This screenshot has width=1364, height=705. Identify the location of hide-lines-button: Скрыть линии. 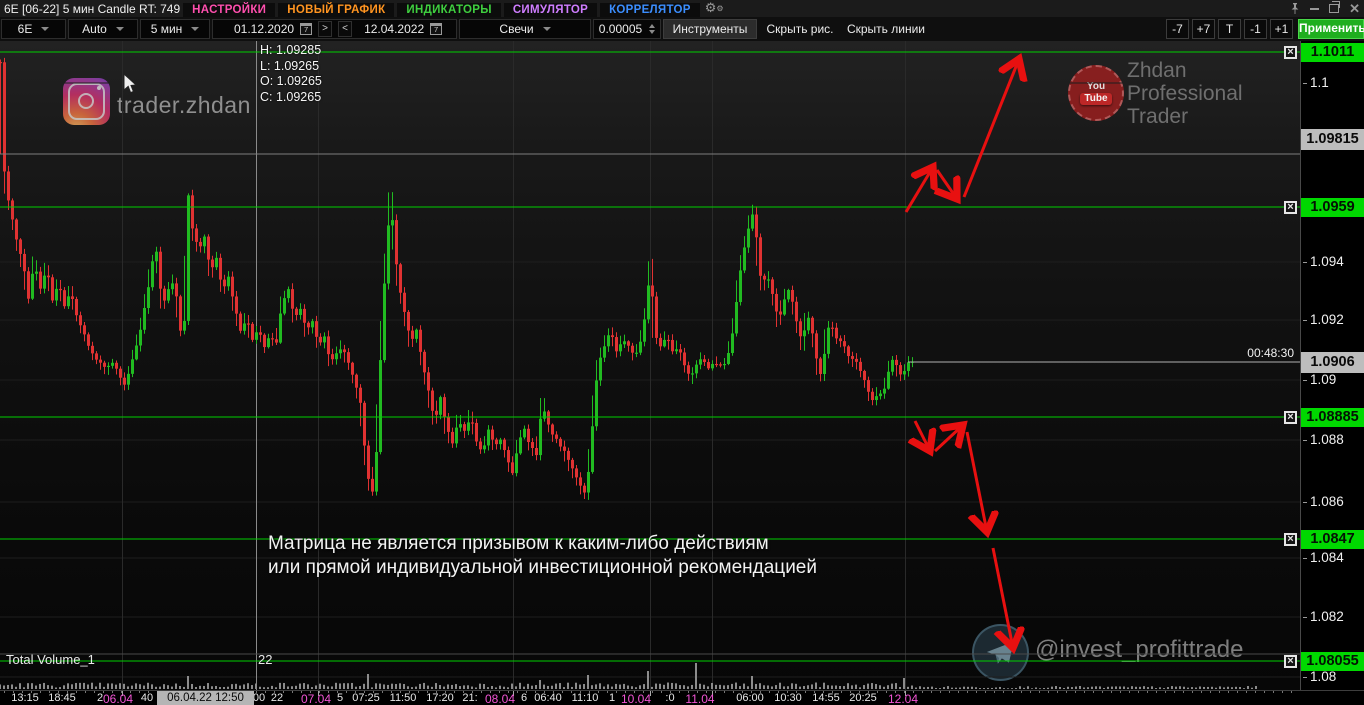
(886, 29).